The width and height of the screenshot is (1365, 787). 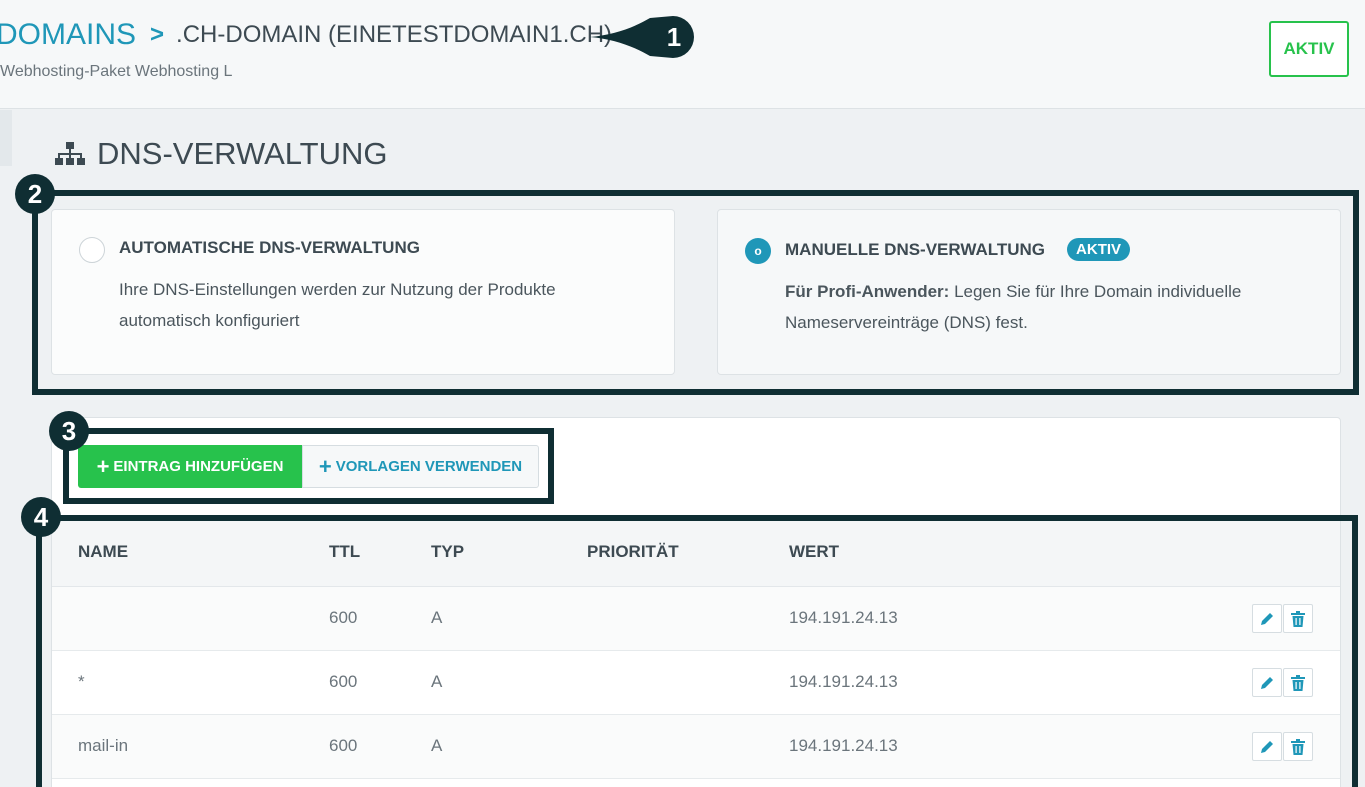 I want to click on sidebar-edge, so click(x=6, y=138).